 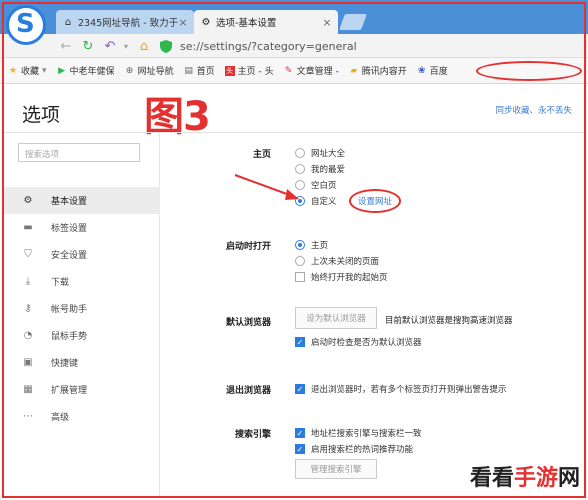 What do you see at coordinates (149, 71) in the screenshot?
I see `bookmark-item: ⊕ 网址导航` at bounding box center [149, 71].